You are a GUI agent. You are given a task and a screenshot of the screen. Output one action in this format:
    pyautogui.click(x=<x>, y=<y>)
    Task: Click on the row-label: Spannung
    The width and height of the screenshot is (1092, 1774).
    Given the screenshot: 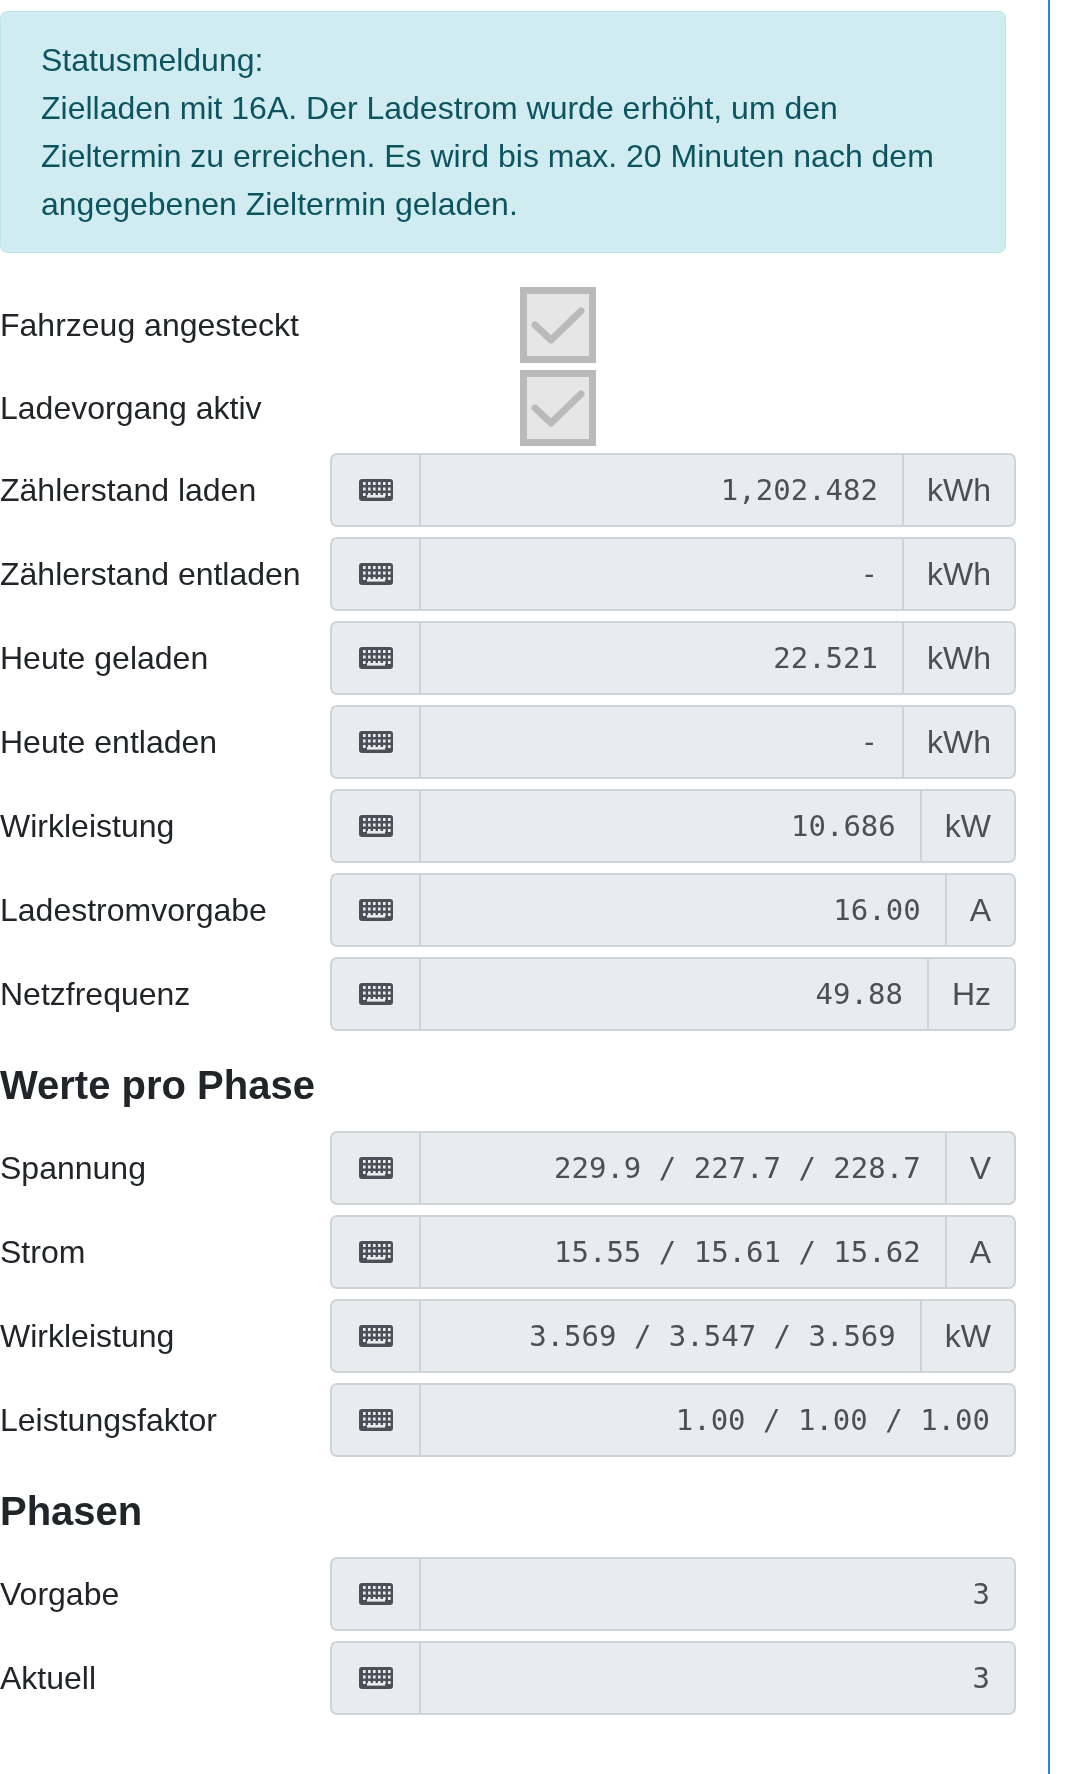 What is the action you would take?
    pyautogui.click(x=73, y=1168)
    